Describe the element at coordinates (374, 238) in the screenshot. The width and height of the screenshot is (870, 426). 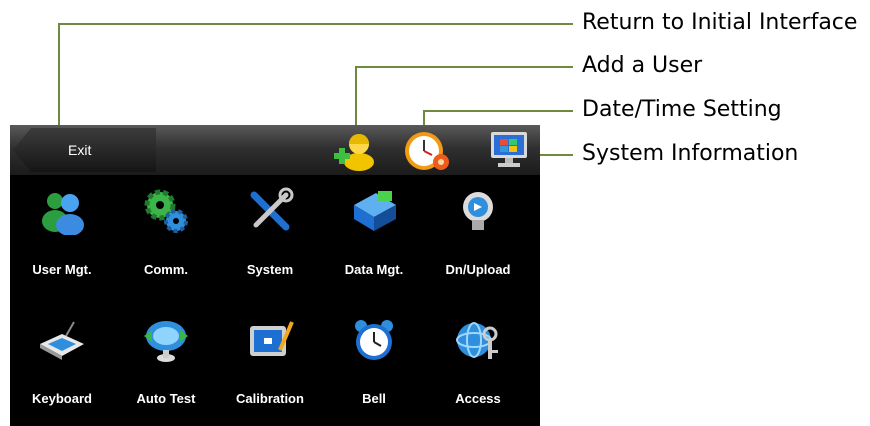
I see `menu-item-data-mgt: Data Mgt.` at that location.